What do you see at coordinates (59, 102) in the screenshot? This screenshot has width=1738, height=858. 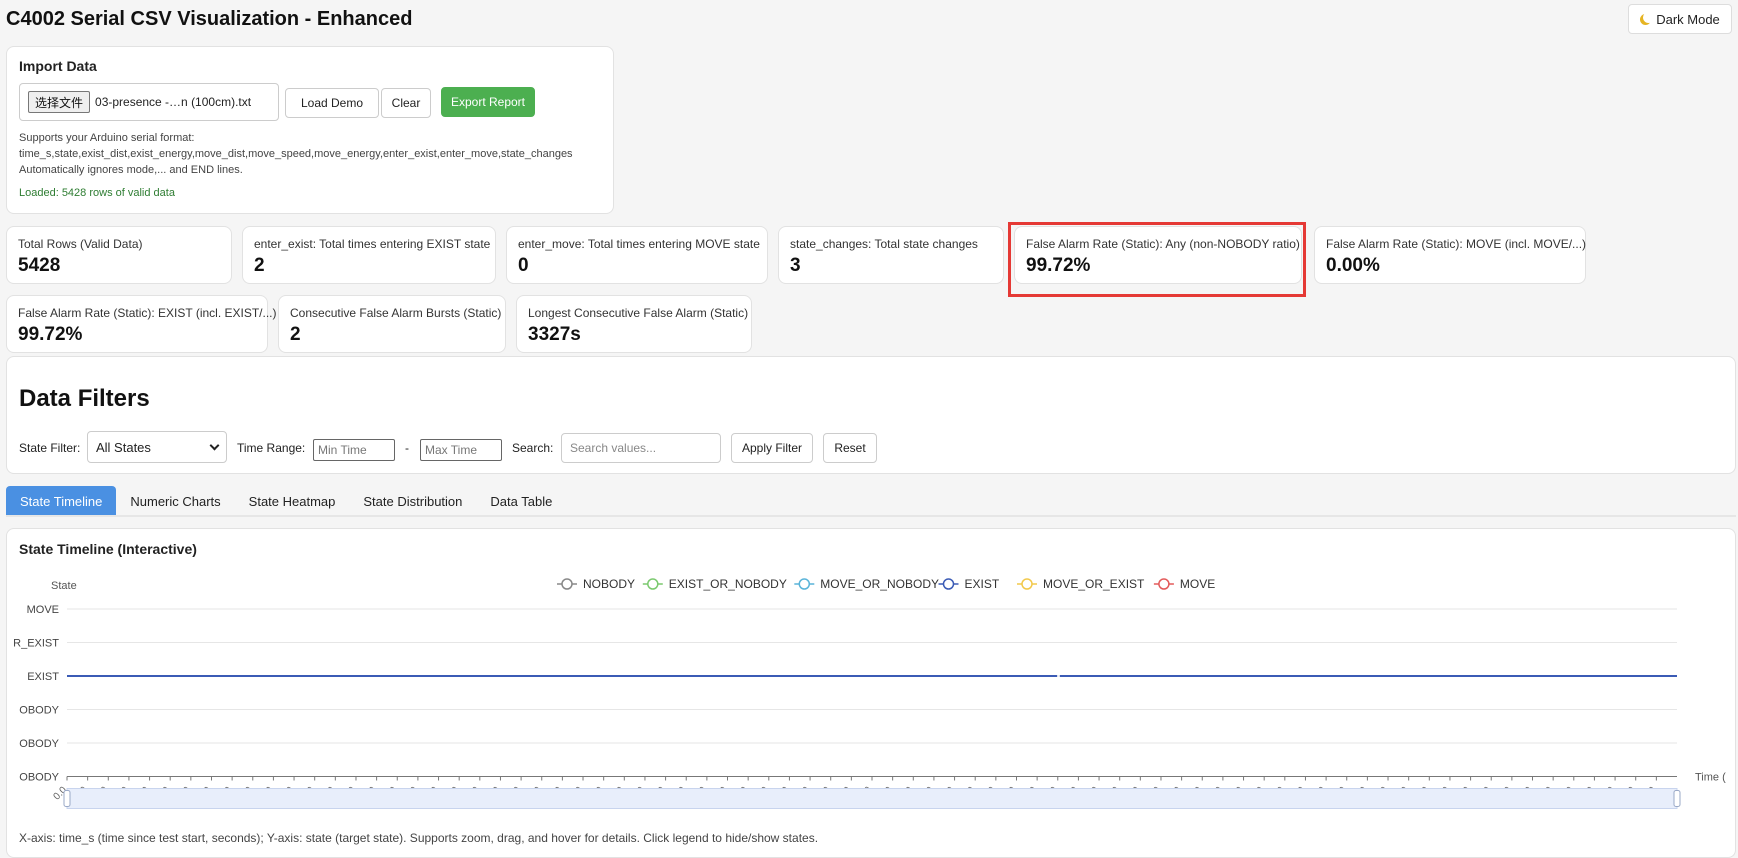 I see `choose-file-button: 选择文件` at bounding box center [59, 102].